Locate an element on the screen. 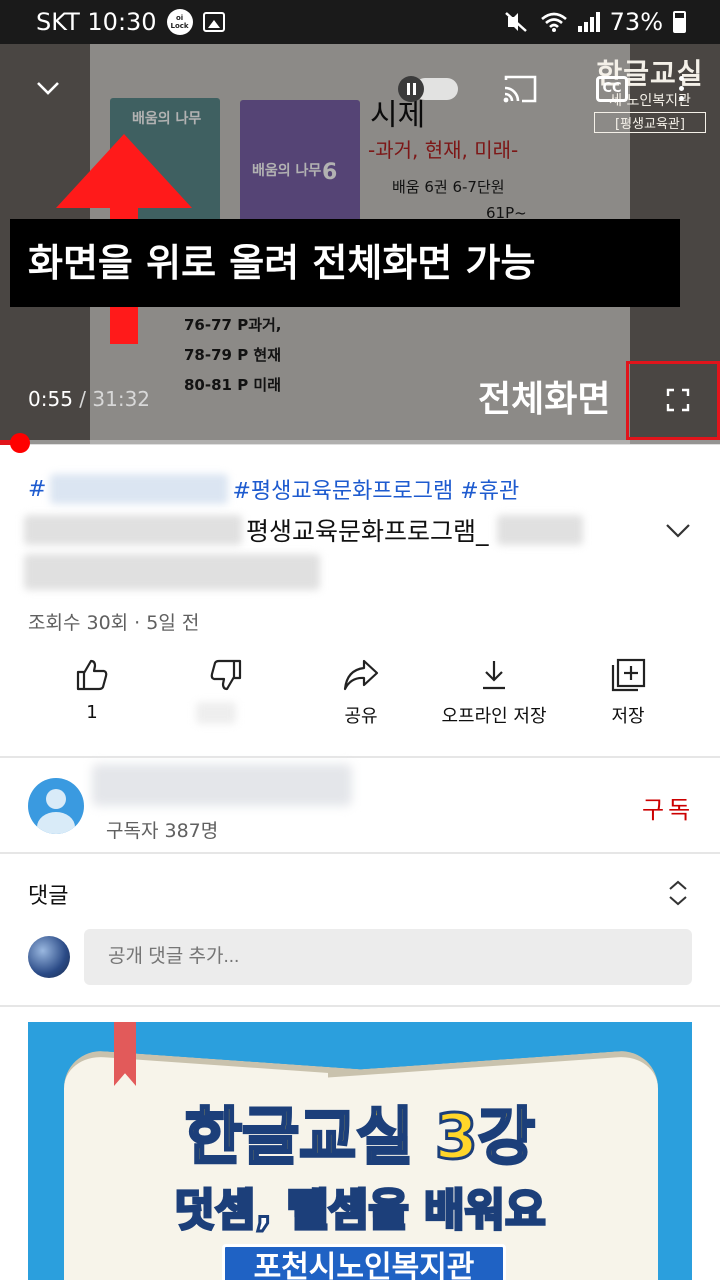 The width and height of the screenshot is (720, 1280). blurred-title-line2 is located at coordinates (172, 572).